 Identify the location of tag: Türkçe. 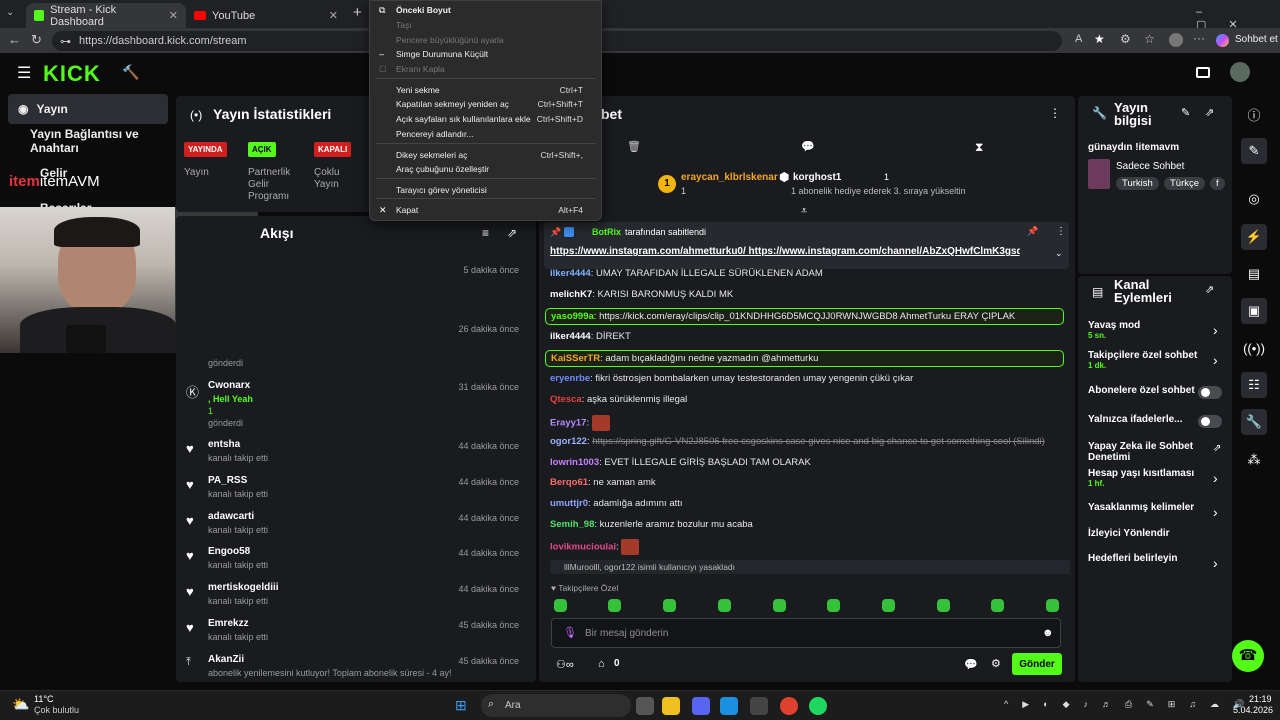
(1185, 183).